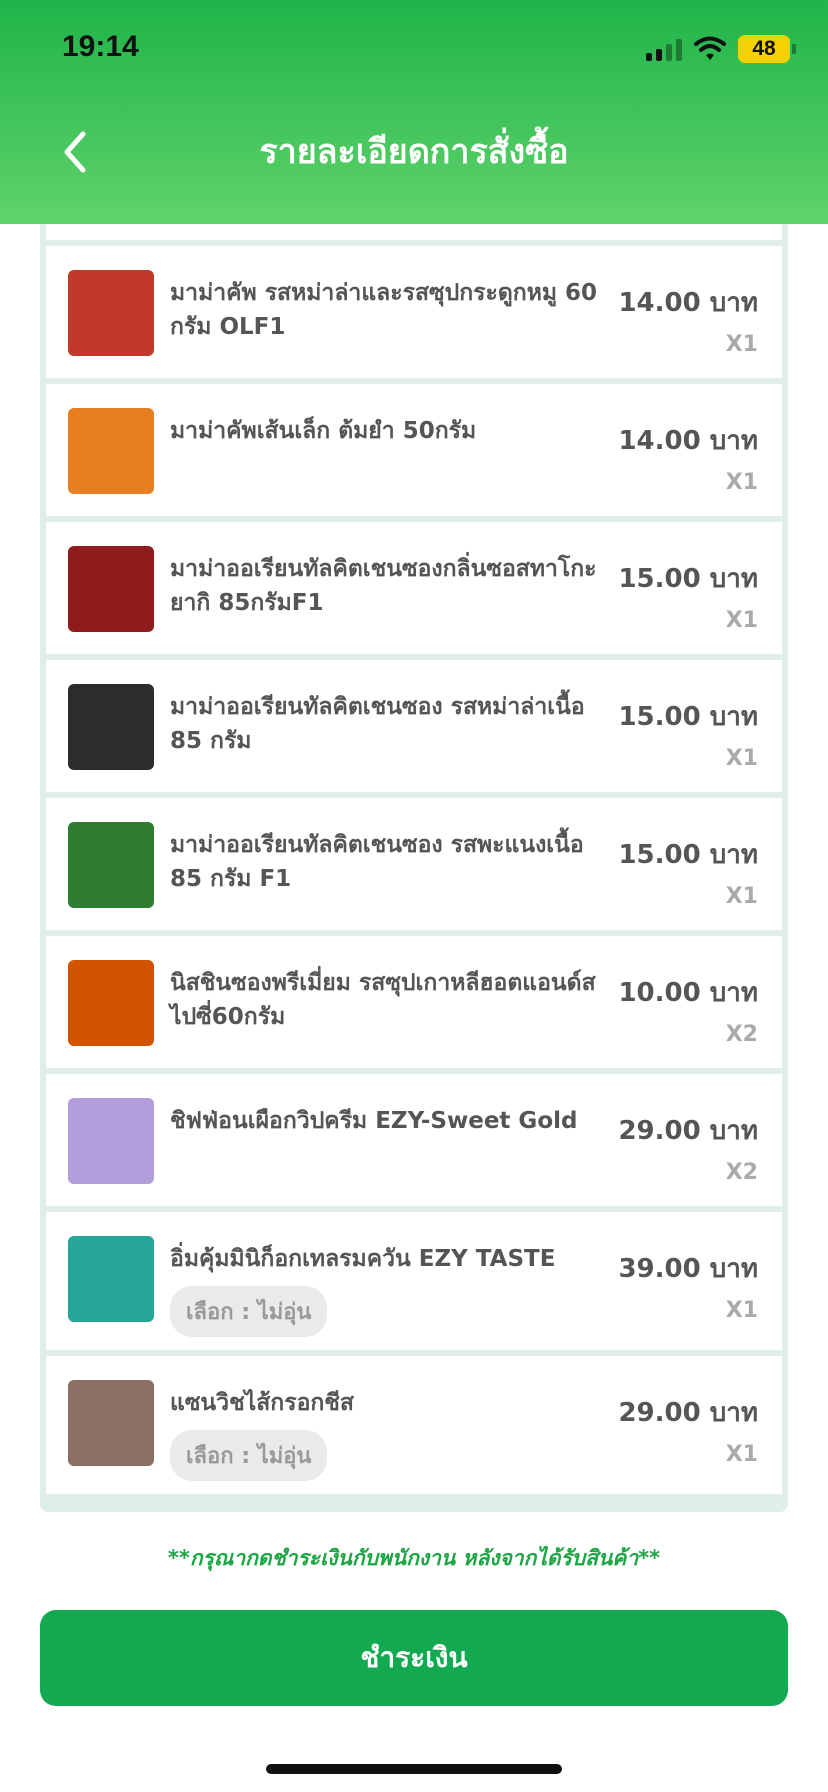 The image size is (828, 1792). I want to click on product-name: แซนวิชไส้กรอกชีส, so click(262, 1403).